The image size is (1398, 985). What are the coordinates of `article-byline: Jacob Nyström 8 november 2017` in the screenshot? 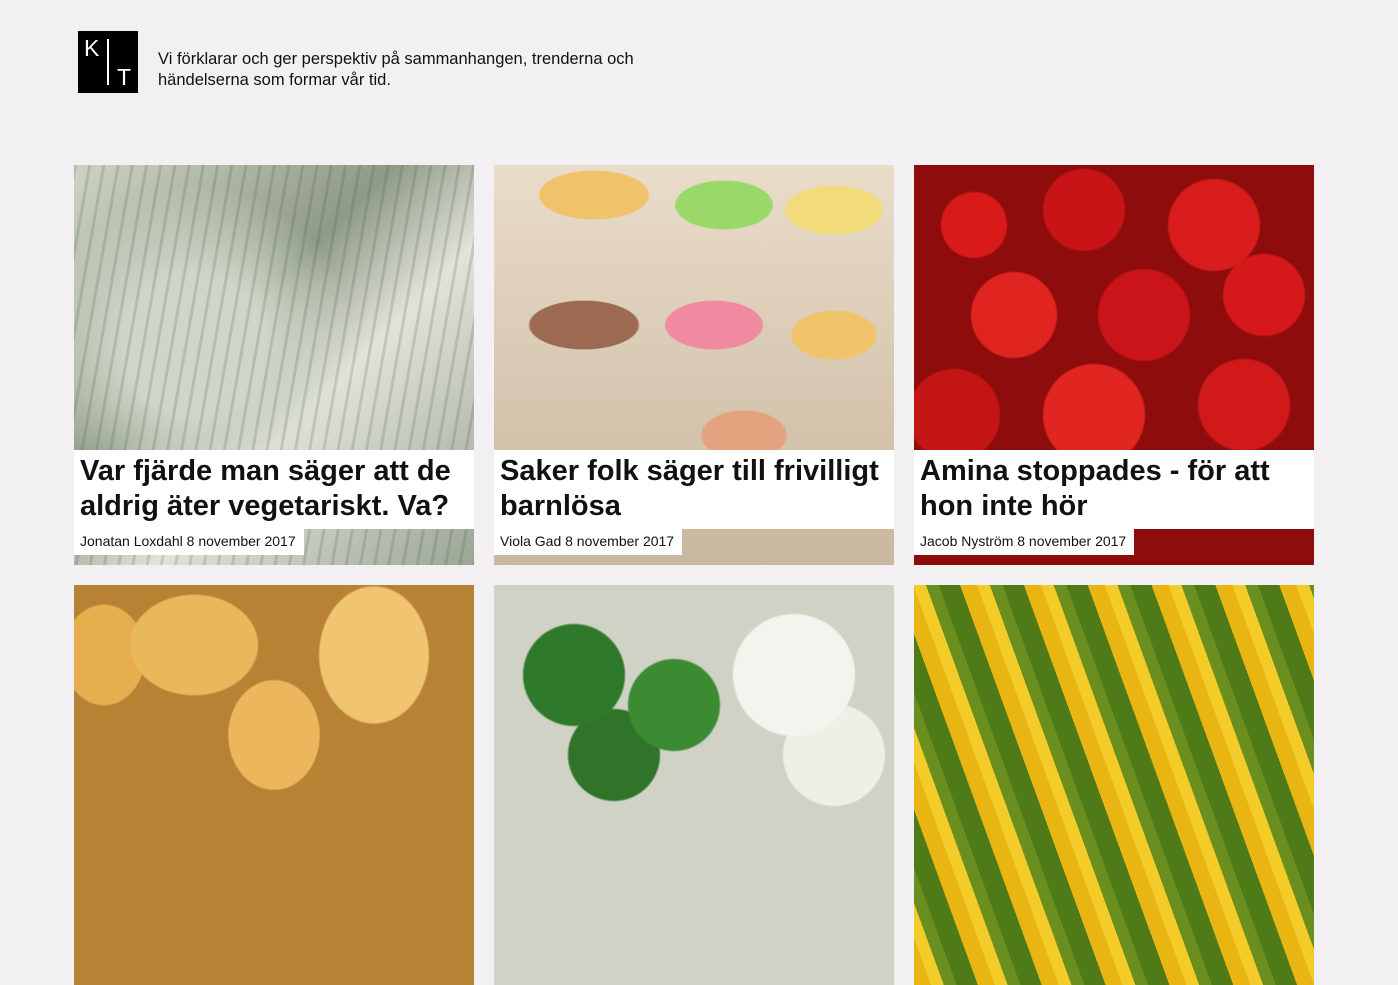 It's located at (1024, 542).